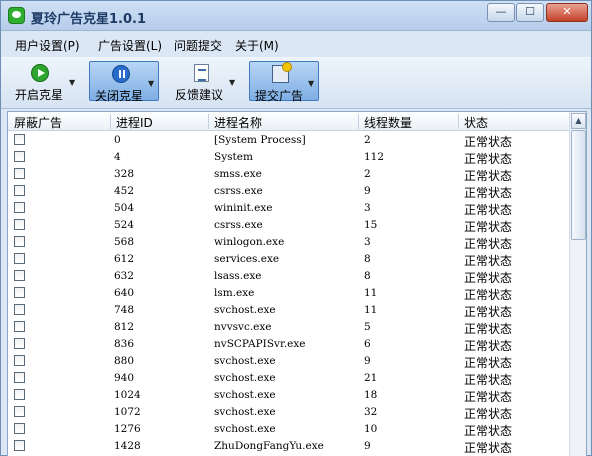  I want to click on title-bar: 夏玲广告克星1.0.1 — ☐ ✕, so click(296, 16).